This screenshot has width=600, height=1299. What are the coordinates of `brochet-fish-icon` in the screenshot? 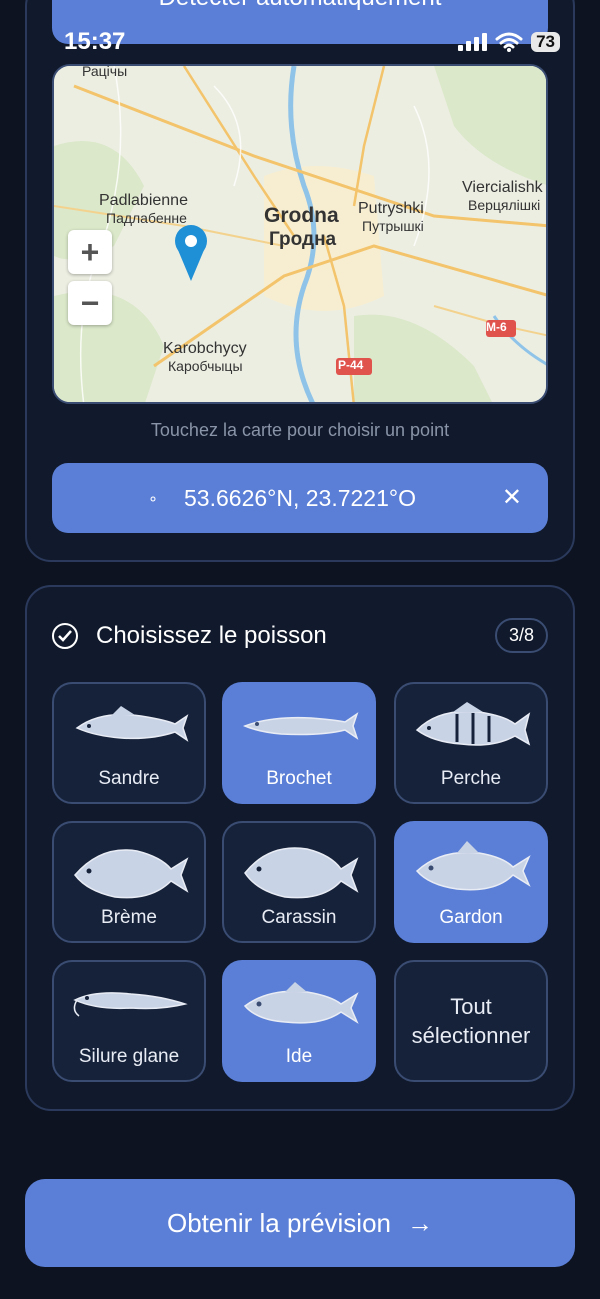 It's located at (301, 726).